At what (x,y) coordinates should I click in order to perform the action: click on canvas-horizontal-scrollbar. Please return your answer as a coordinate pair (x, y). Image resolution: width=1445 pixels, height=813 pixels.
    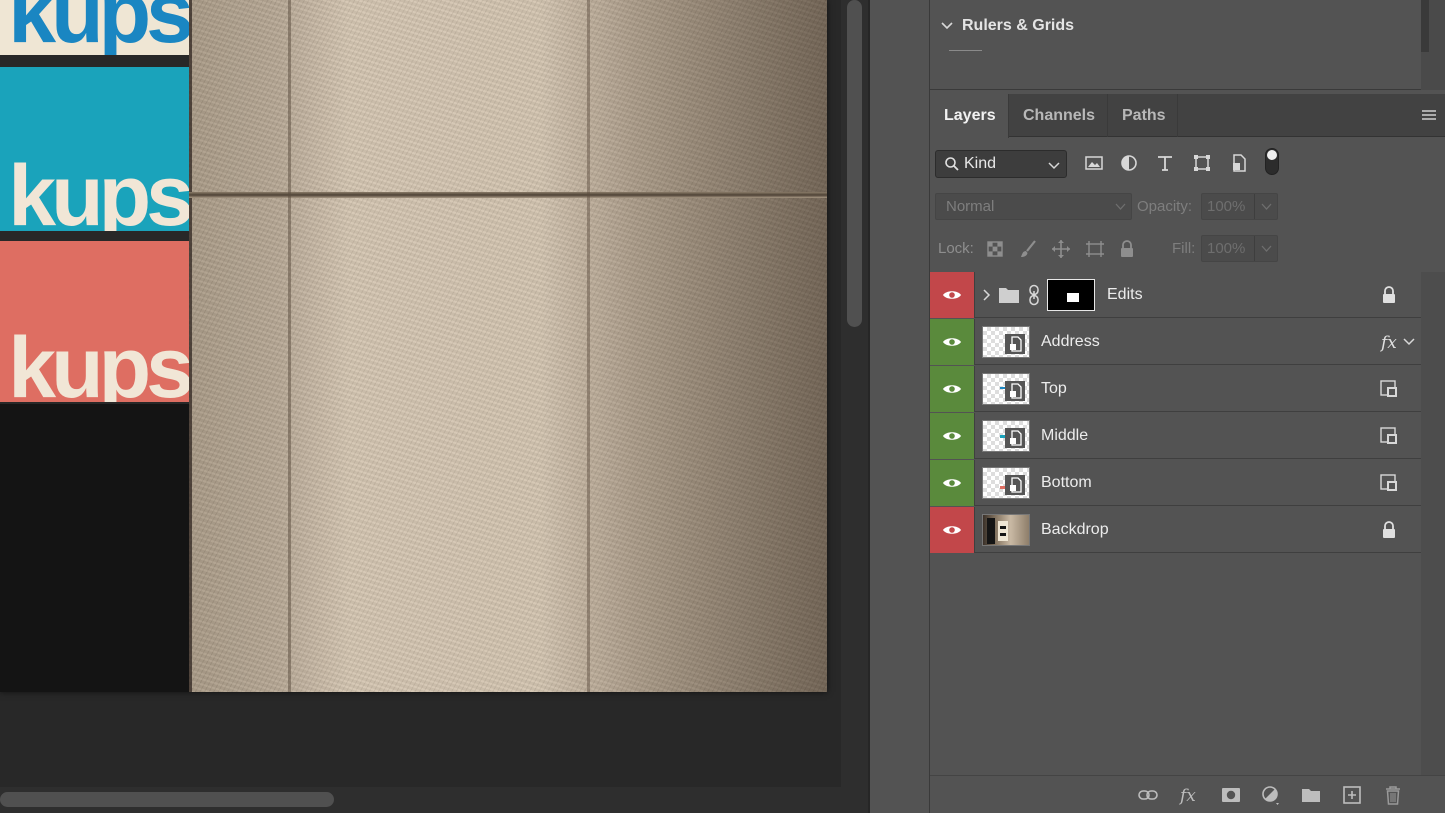
    Looking at the image, I should click on (434, 800).